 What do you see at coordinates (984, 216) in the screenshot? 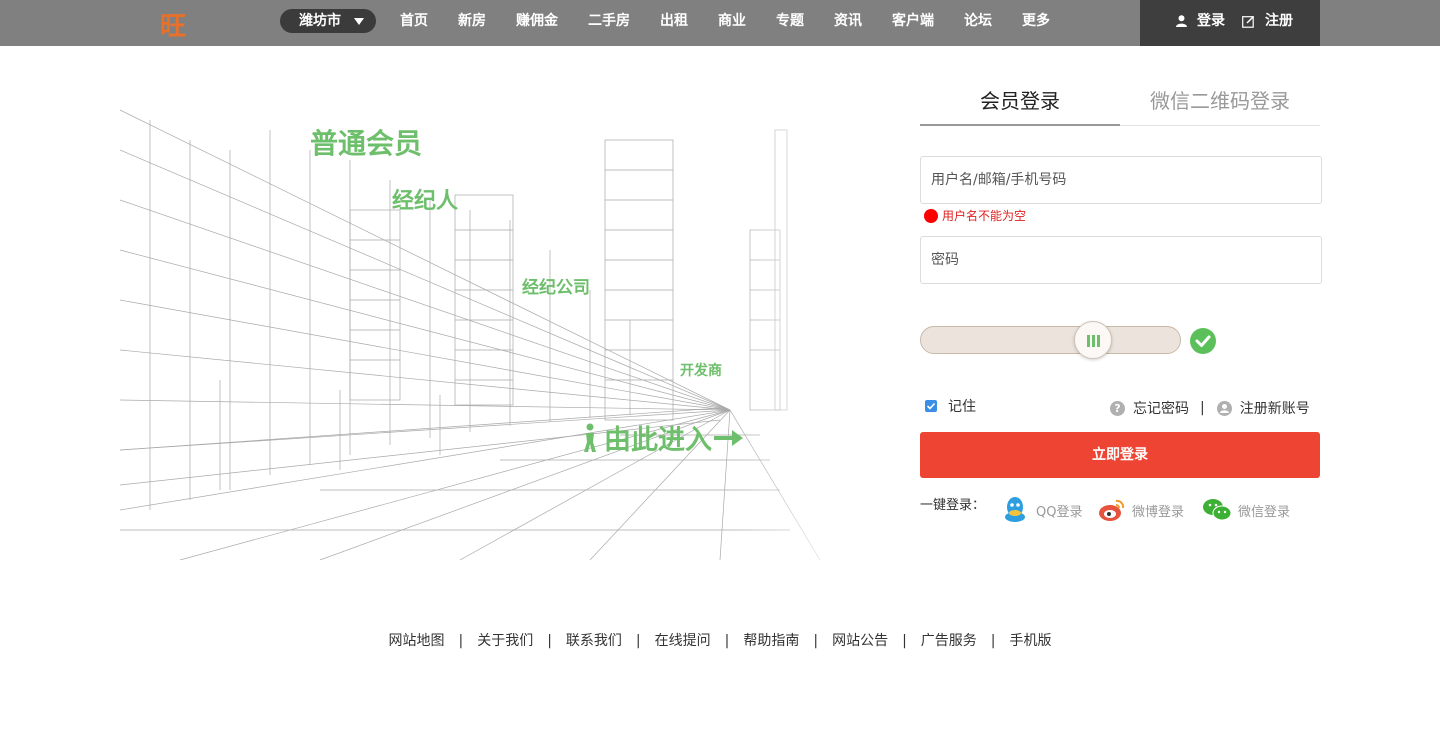
I see `username-error-text: 用户名不能为空` at bounding box center [984, 216].